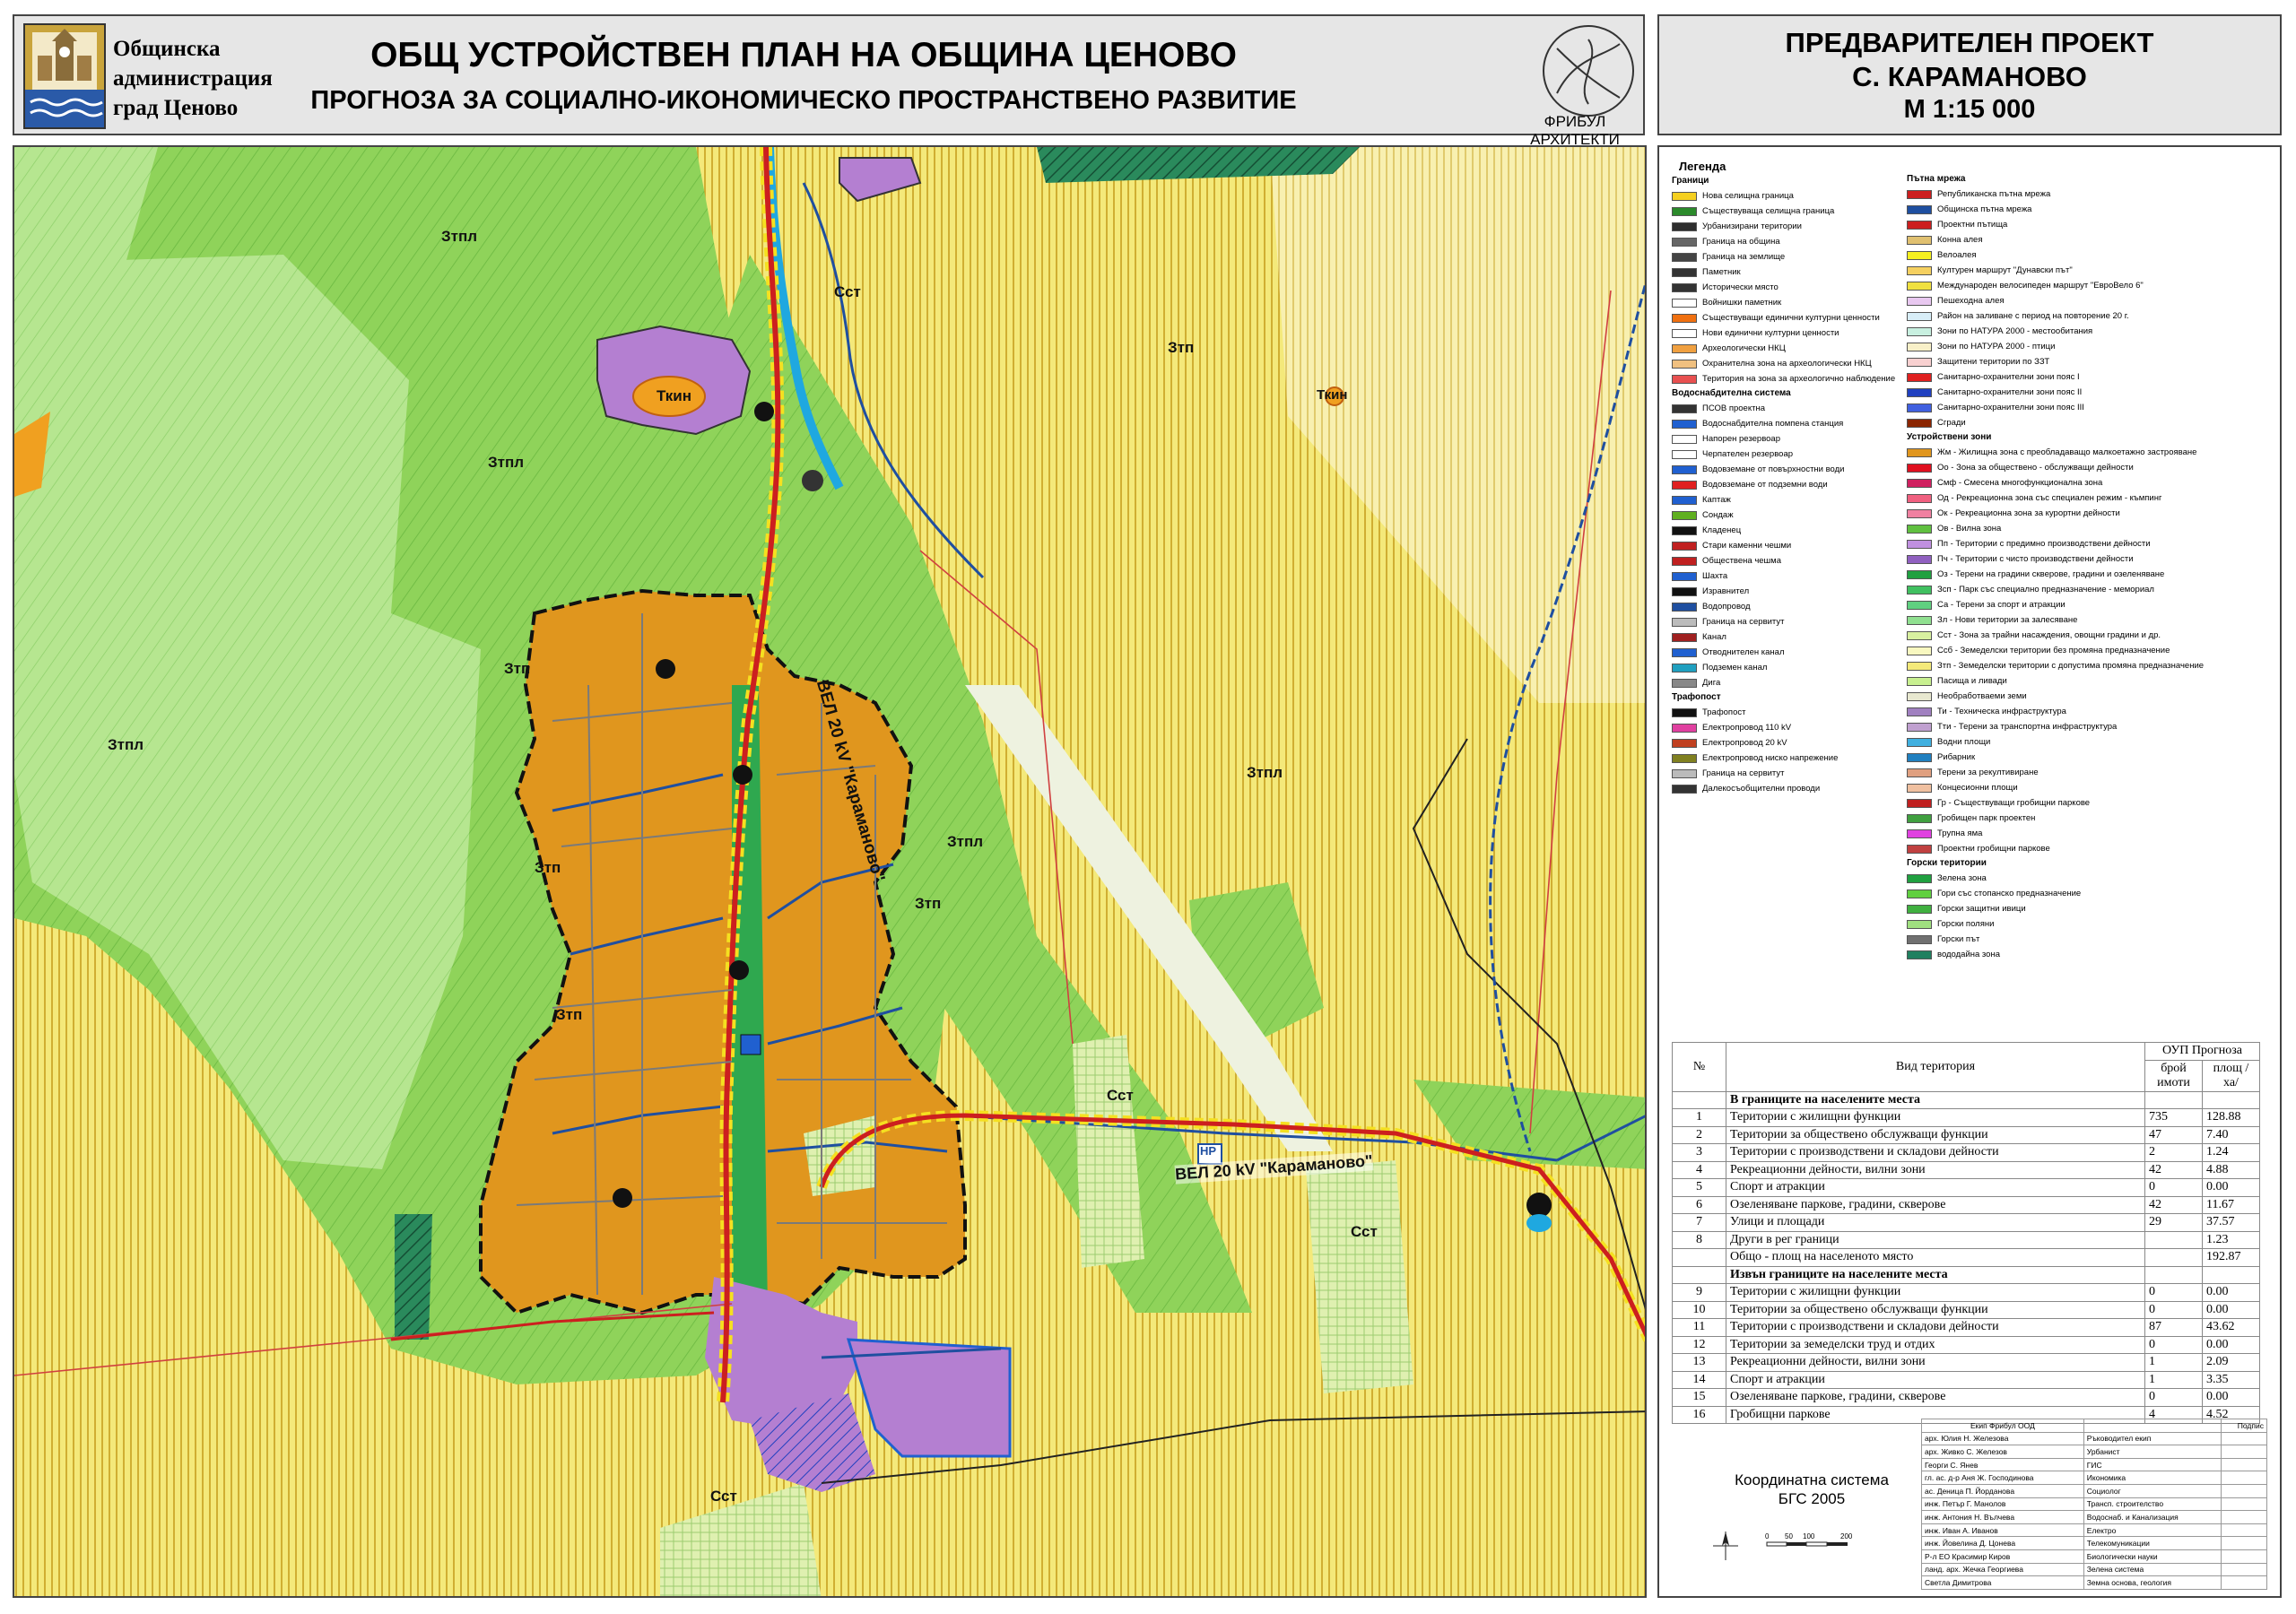 This screenshot has width=2296, height=1614. What do you see at coordinates (1575, 130) in the screenshot?
I see `firm-name: ФРИБУЛ АРХИТЕКТИ` at bounding box center [1575, 130].